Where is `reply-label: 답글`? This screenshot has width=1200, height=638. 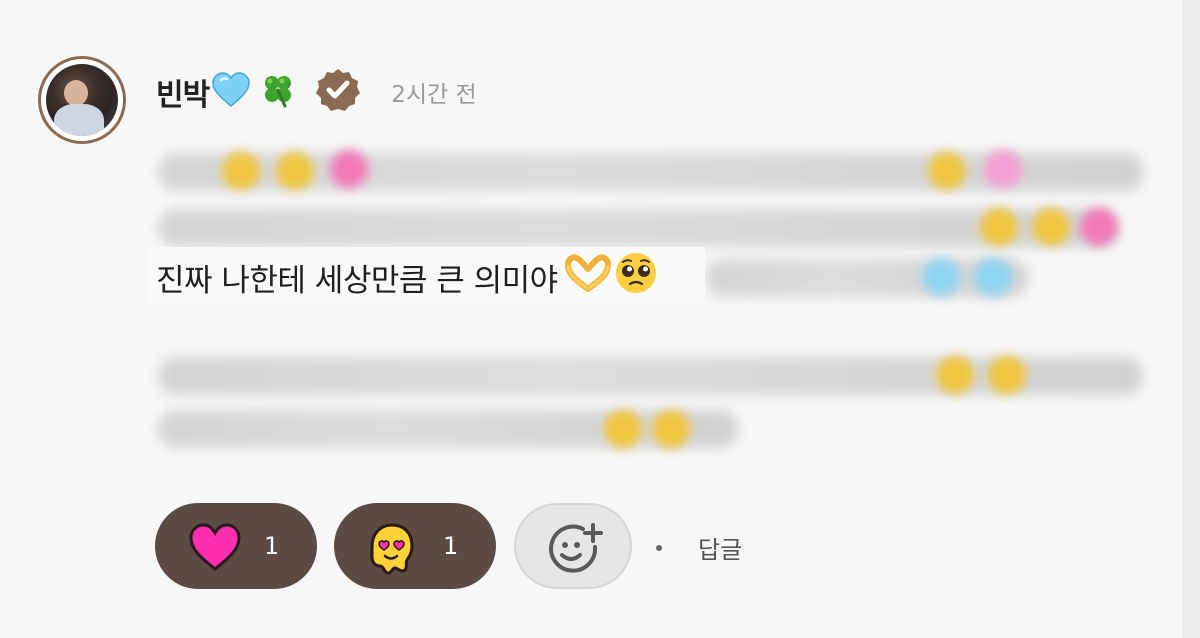 reply-label: 답글 is located at coordinates (720, 550).